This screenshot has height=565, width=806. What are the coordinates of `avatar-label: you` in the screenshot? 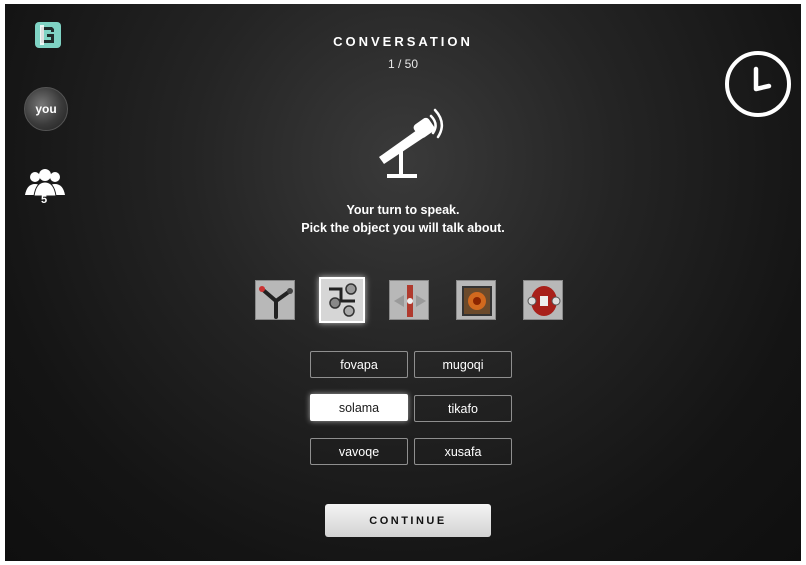 It's located at (46, 109).